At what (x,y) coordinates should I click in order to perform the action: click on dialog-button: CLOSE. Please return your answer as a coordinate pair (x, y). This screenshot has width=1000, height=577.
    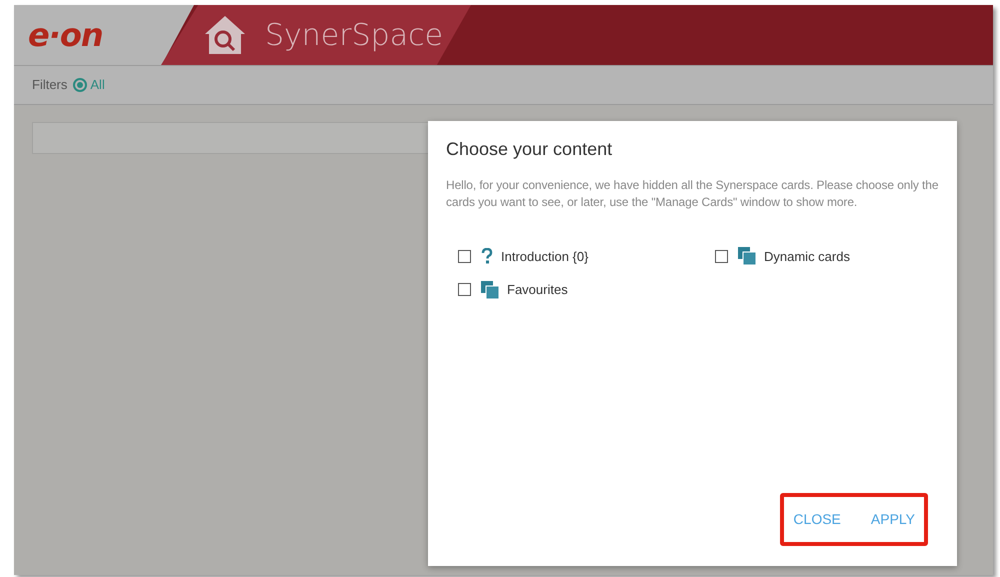
    Looking at the image, I should click on (817, 519).